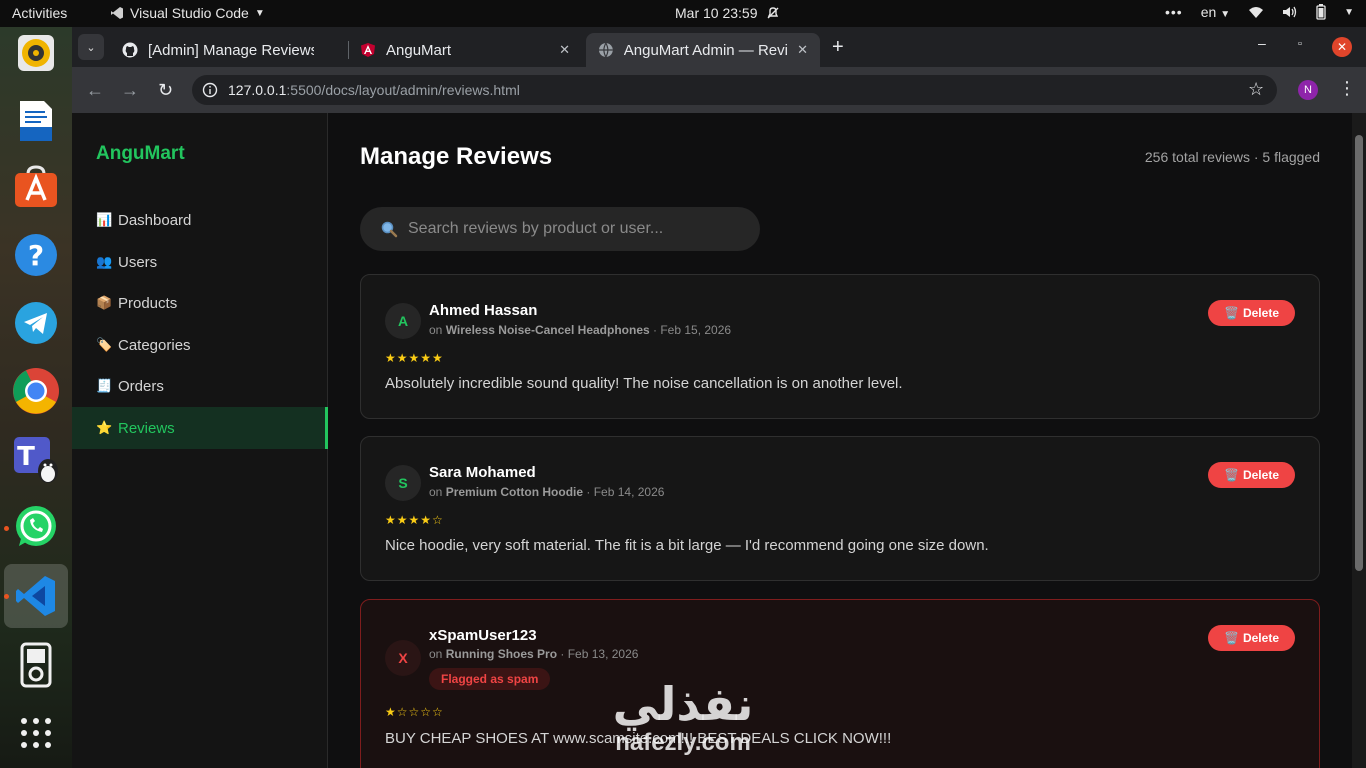 The image size is (1366, 768). What do you see at coordinates (36, 459) in the screenshot?
I see `dock-teams: T` at bounding box center [36, 459].